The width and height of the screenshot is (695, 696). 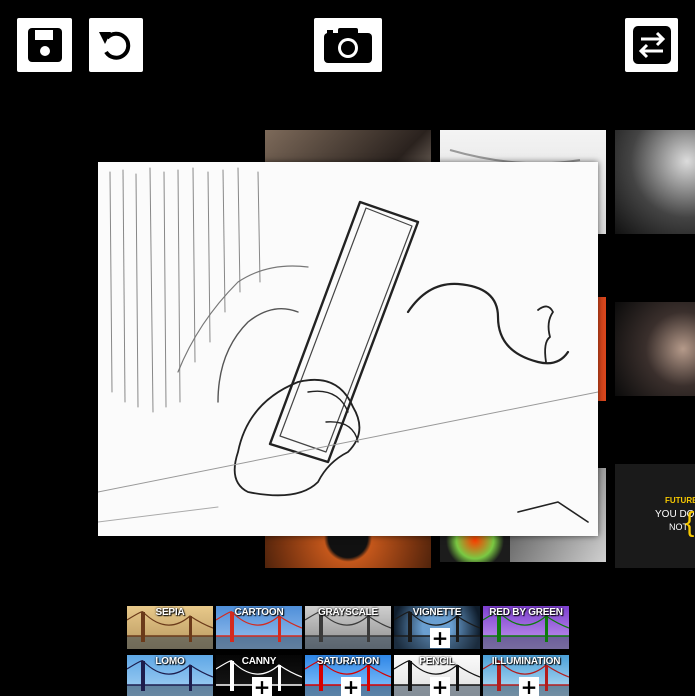 I want to click on effect-label: CARTOON, so click(x=259, y=612).